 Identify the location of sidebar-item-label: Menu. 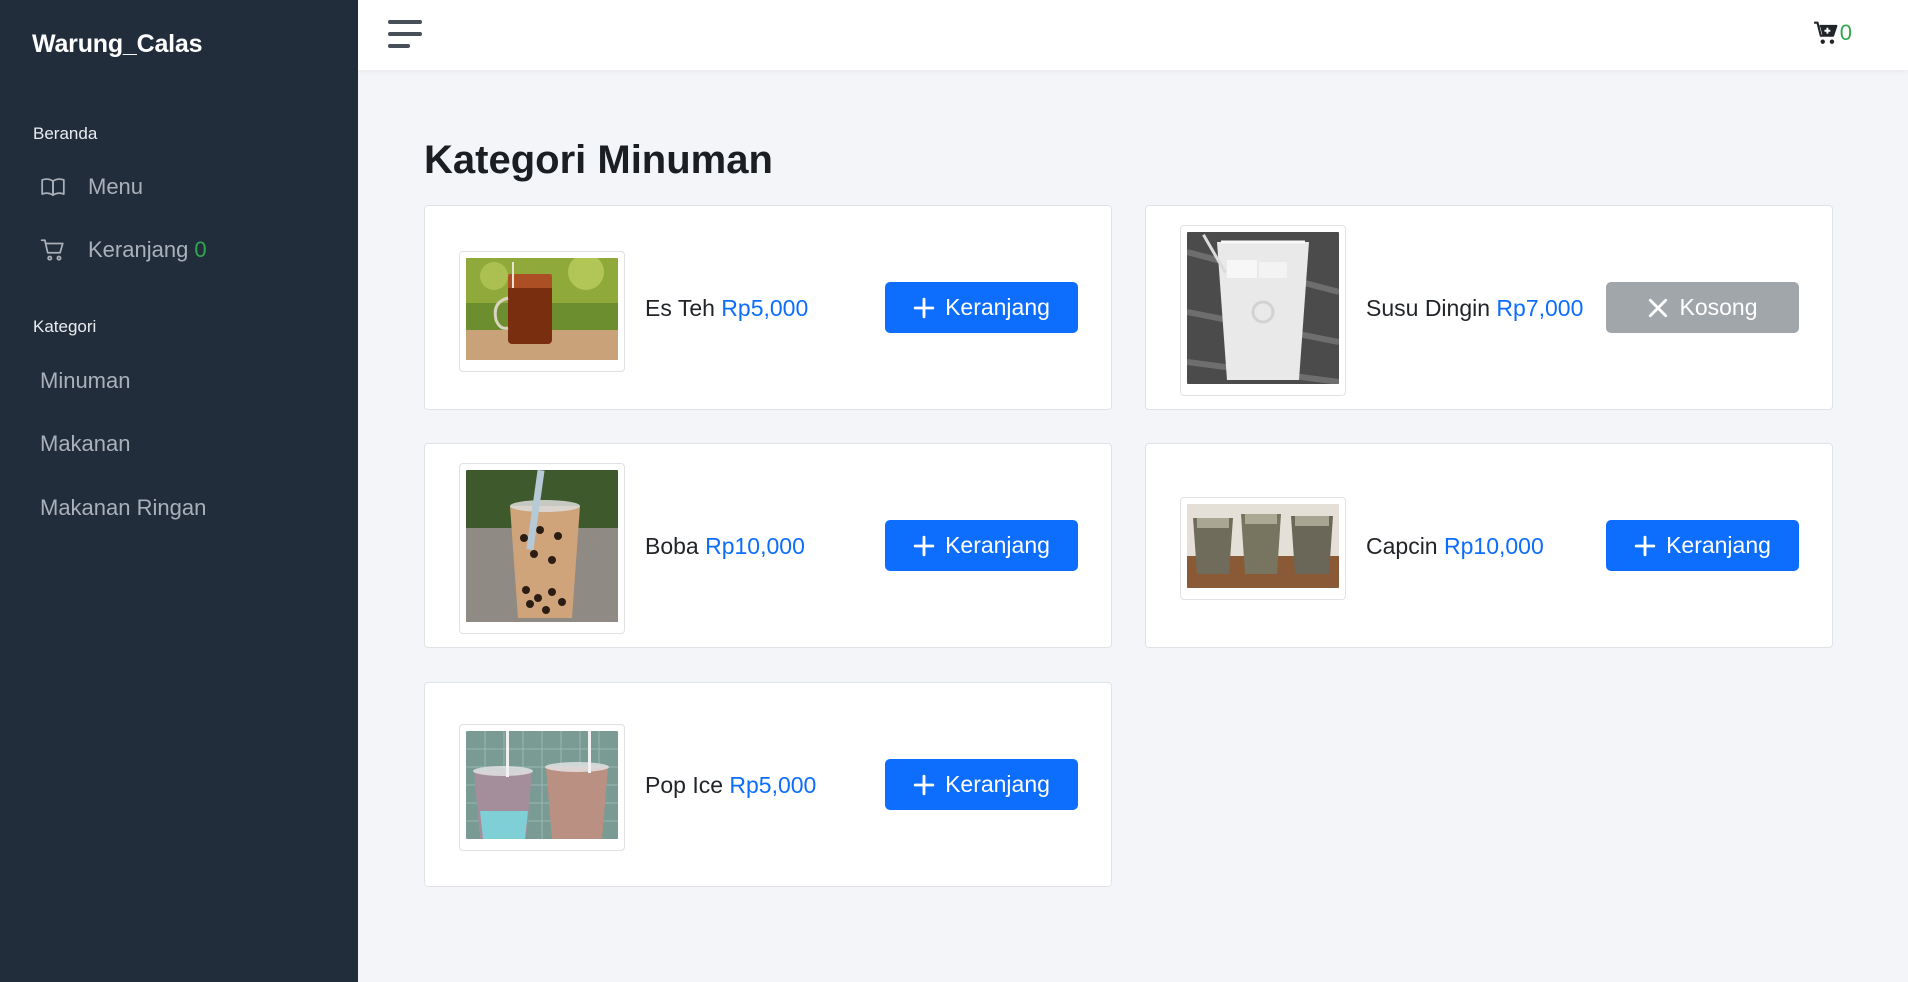
(116, 186).